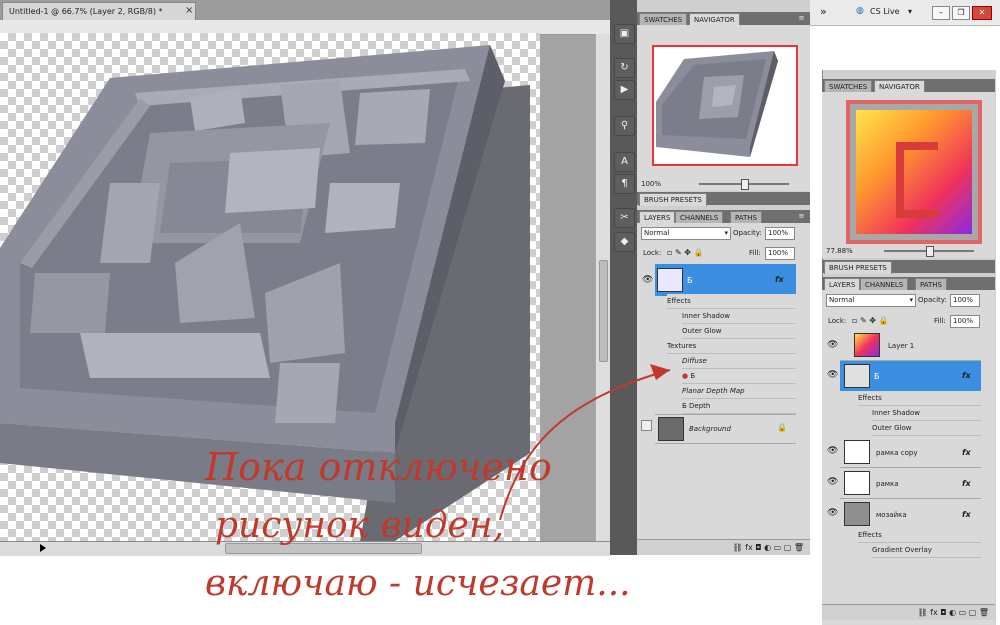  What do you see at coordinates (717, 104) in the screenshot?
I see `navigator-thumbnail-render` at bounding box center [717, 104].